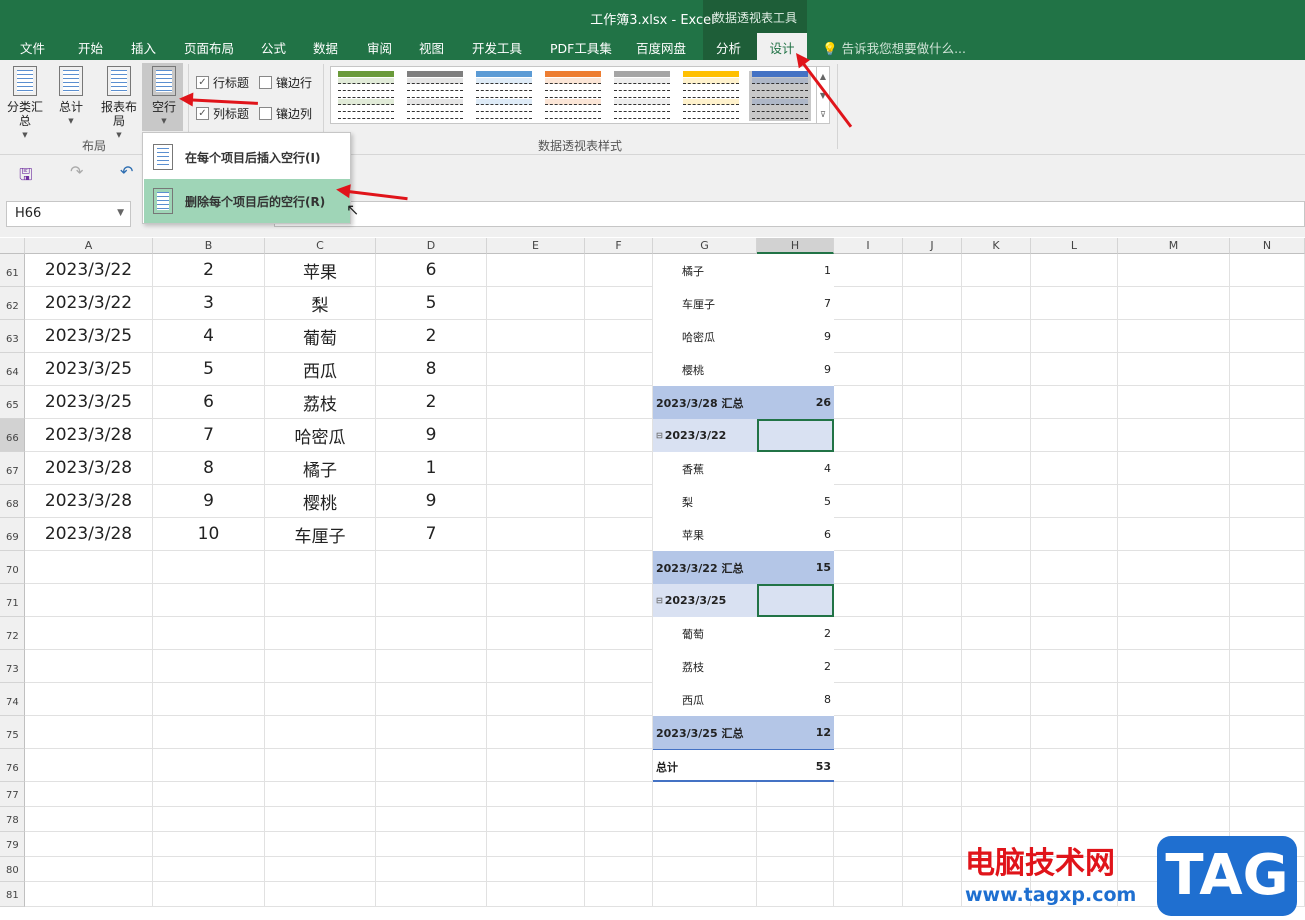  What do you see at coordinates (209, 303) in the screenshot?
I see `cell: 3` at bounding box center [209, 303].